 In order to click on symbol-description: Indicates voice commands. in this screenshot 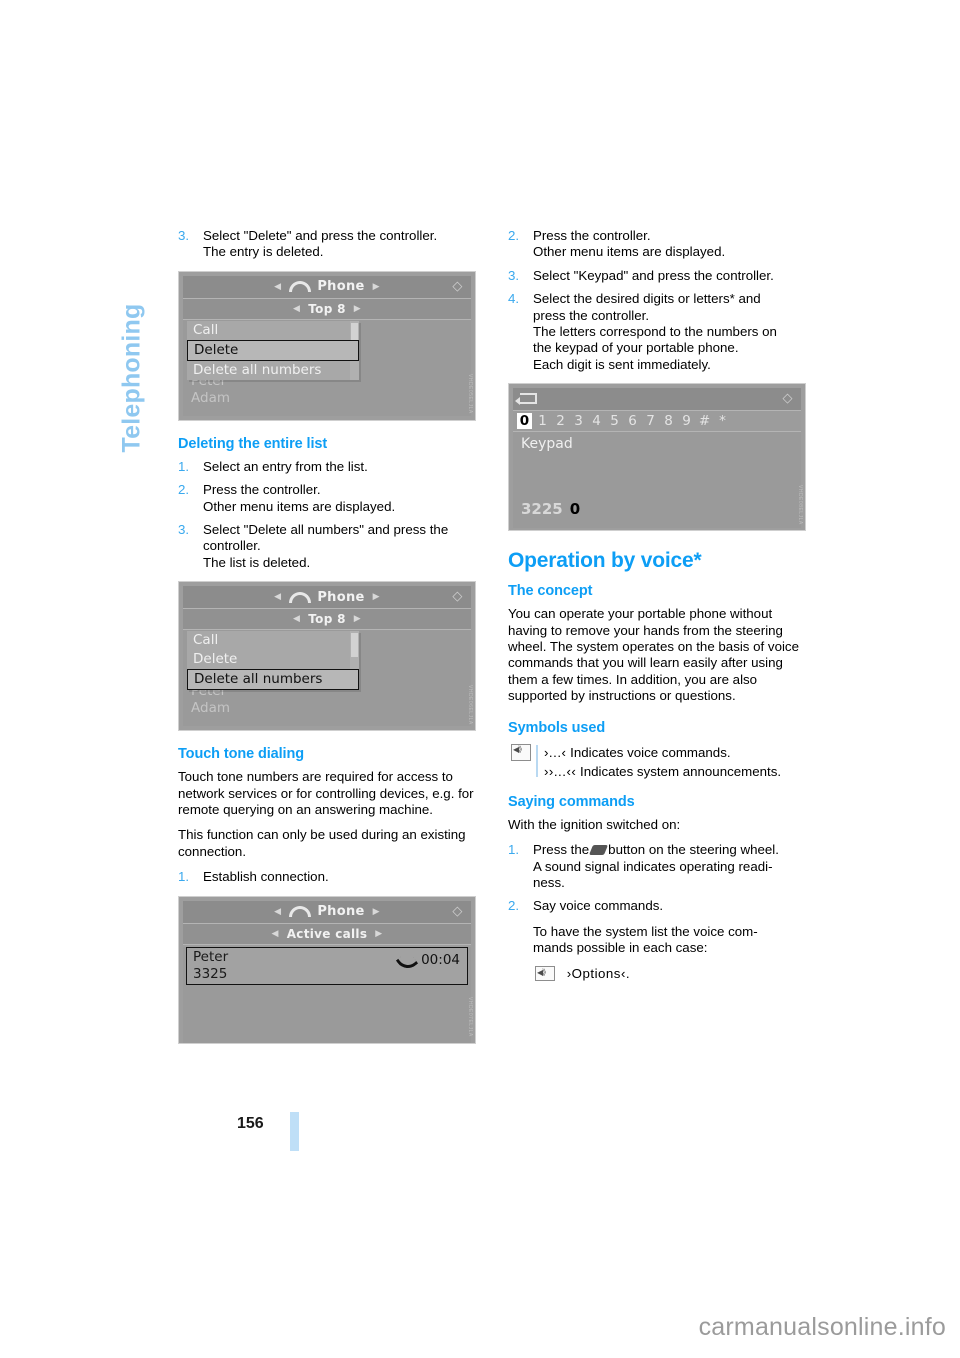, I will do `click(650, 752)`.